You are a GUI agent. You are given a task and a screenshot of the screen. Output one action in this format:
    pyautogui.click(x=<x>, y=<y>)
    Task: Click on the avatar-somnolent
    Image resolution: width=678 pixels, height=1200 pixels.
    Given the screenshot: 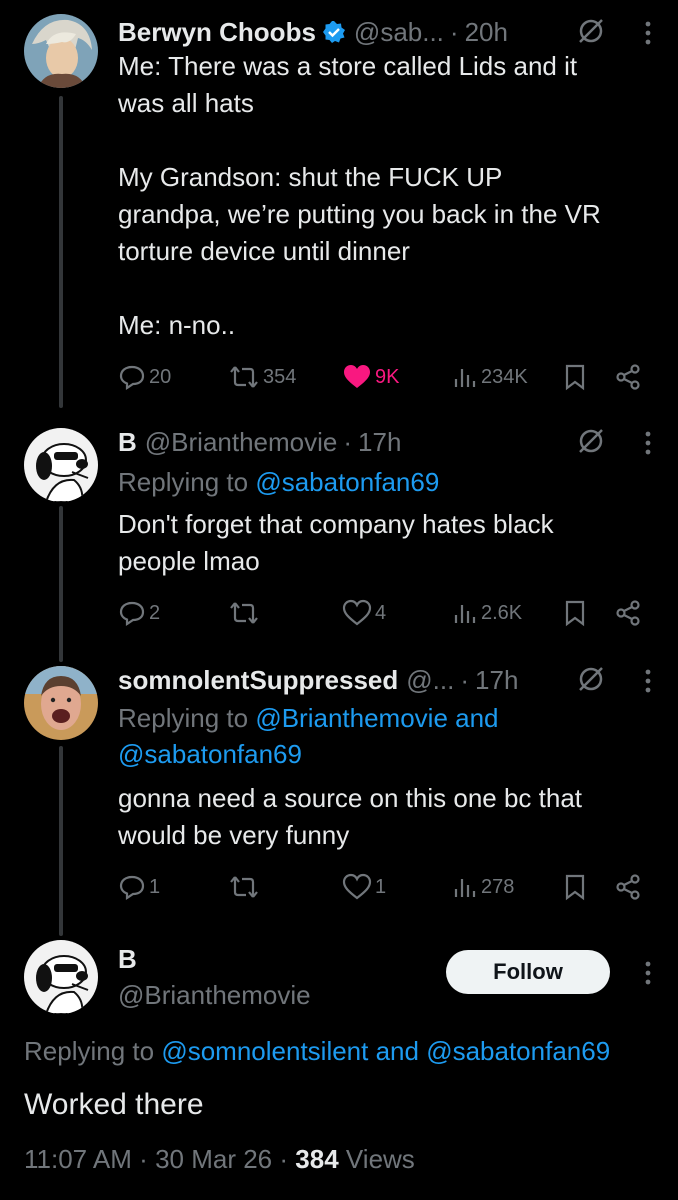 What is the action you would take?
    pyautogui.click(x=61, y=703)
    